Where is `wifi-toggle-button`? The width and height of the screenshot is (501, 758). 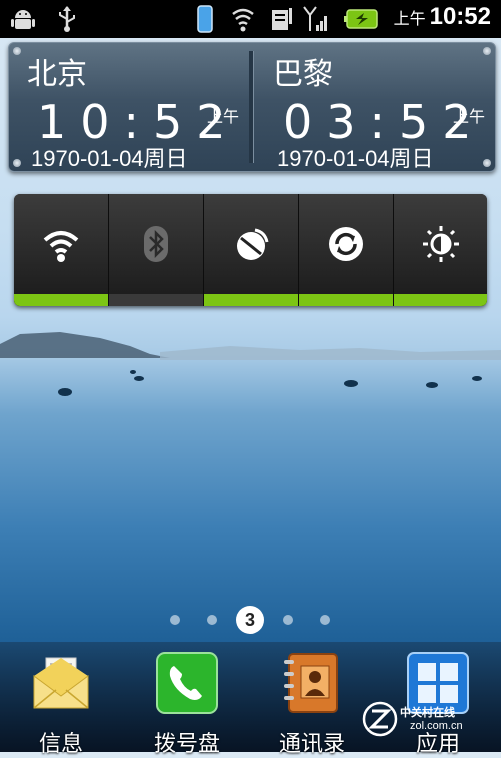 wifi-toggle-button is located at coordinates (61, 250).